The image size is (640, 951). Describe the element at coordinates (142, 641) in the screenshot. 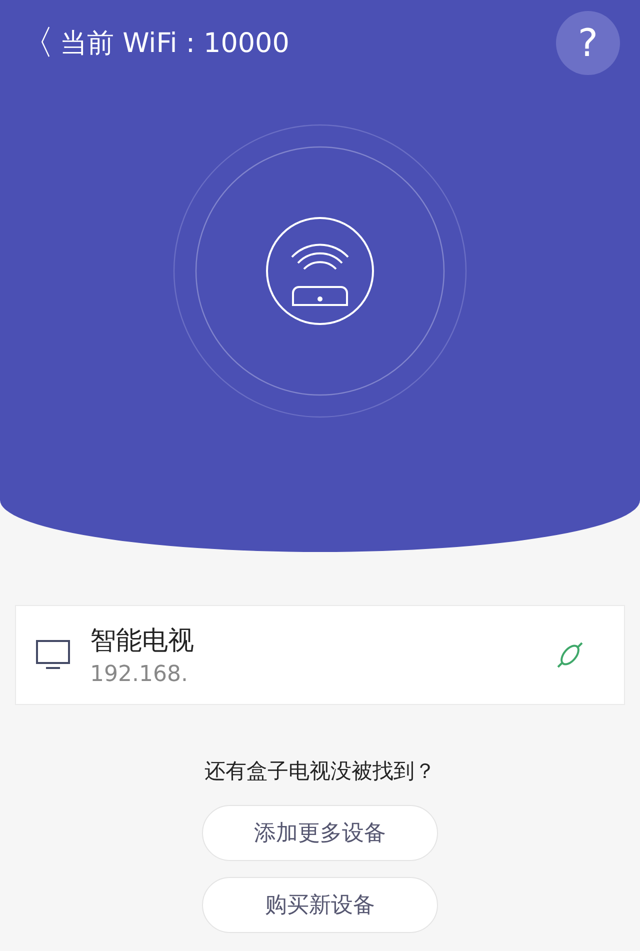

I see `device-name: 智能电视` at that location.